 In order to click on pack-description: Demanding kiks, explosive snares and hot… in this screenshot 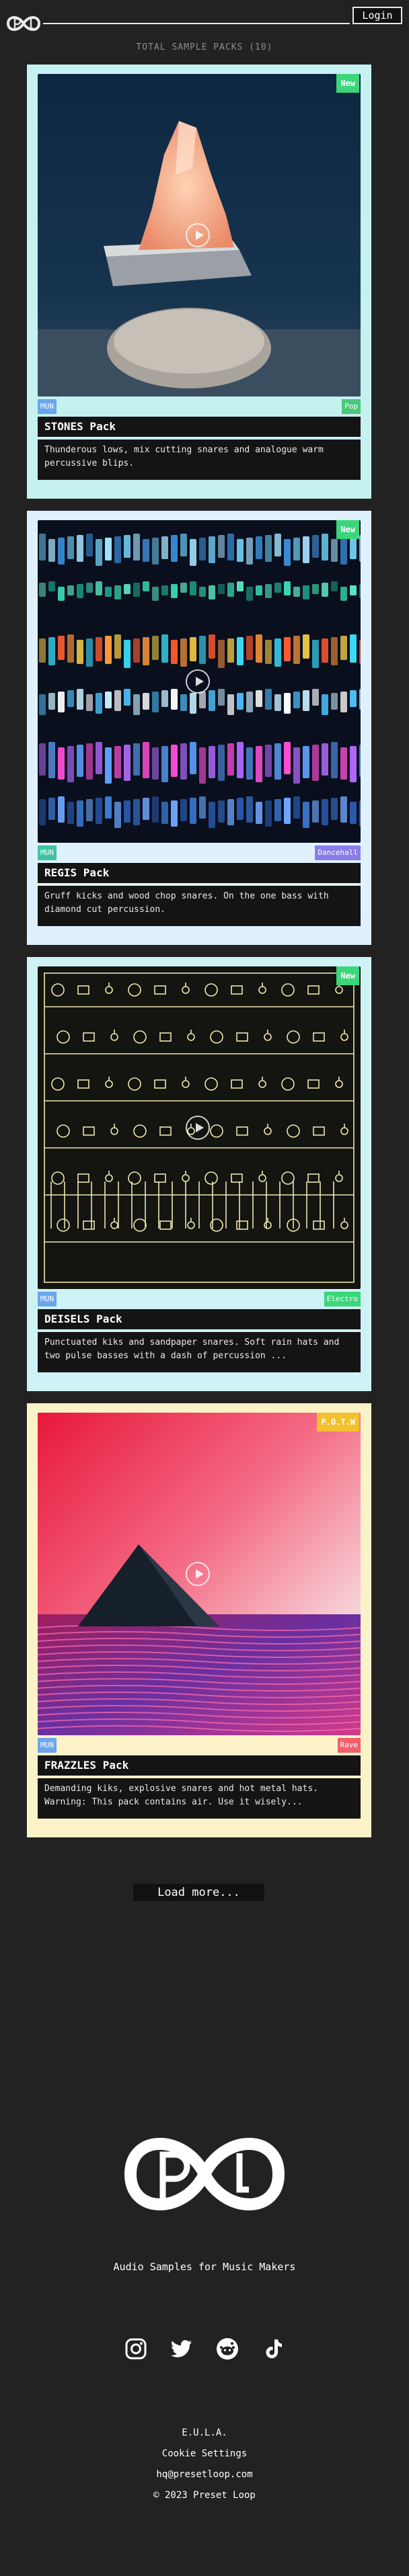, I will do `click(199, 1799)`.